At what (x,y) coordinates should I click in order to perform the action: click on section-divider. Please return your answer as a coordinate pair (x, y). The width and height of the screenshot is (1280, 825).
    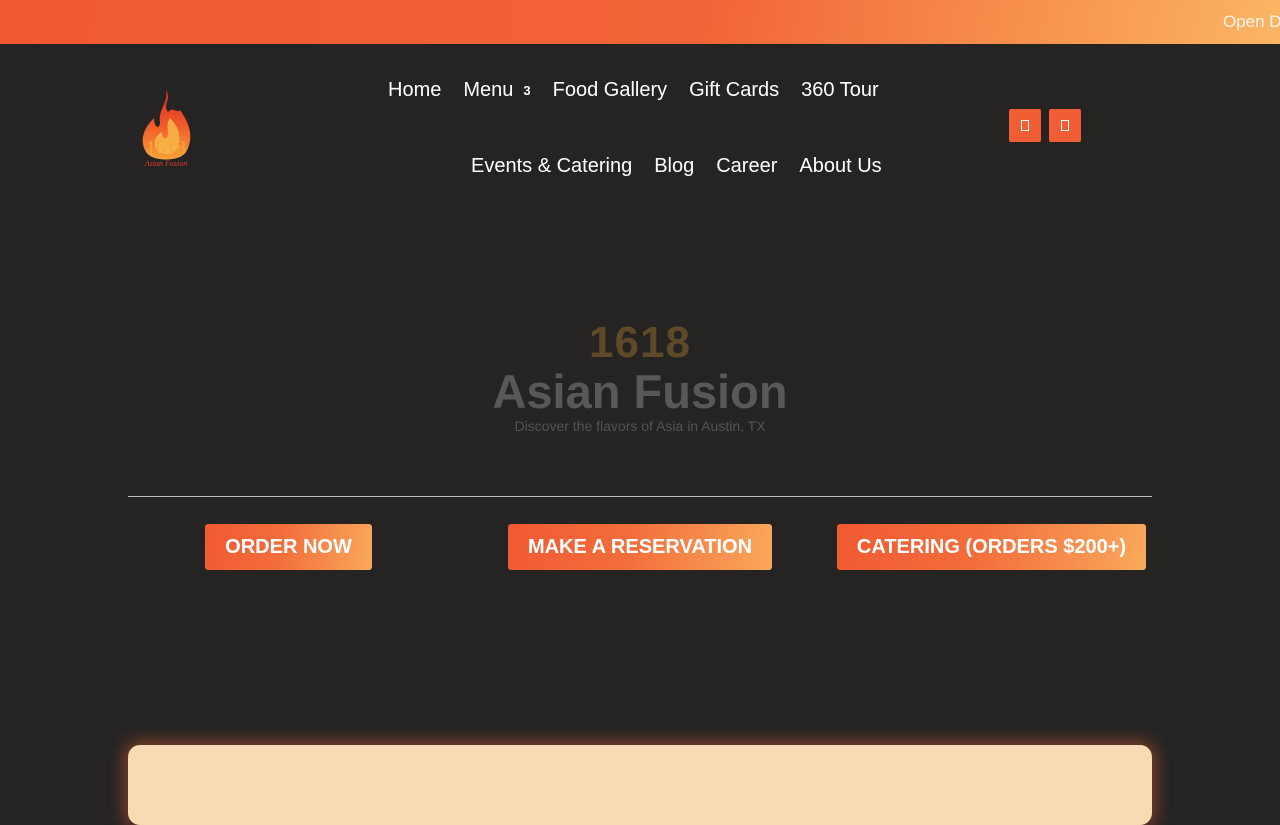
    Looking at the image, I should click on (640, 496).